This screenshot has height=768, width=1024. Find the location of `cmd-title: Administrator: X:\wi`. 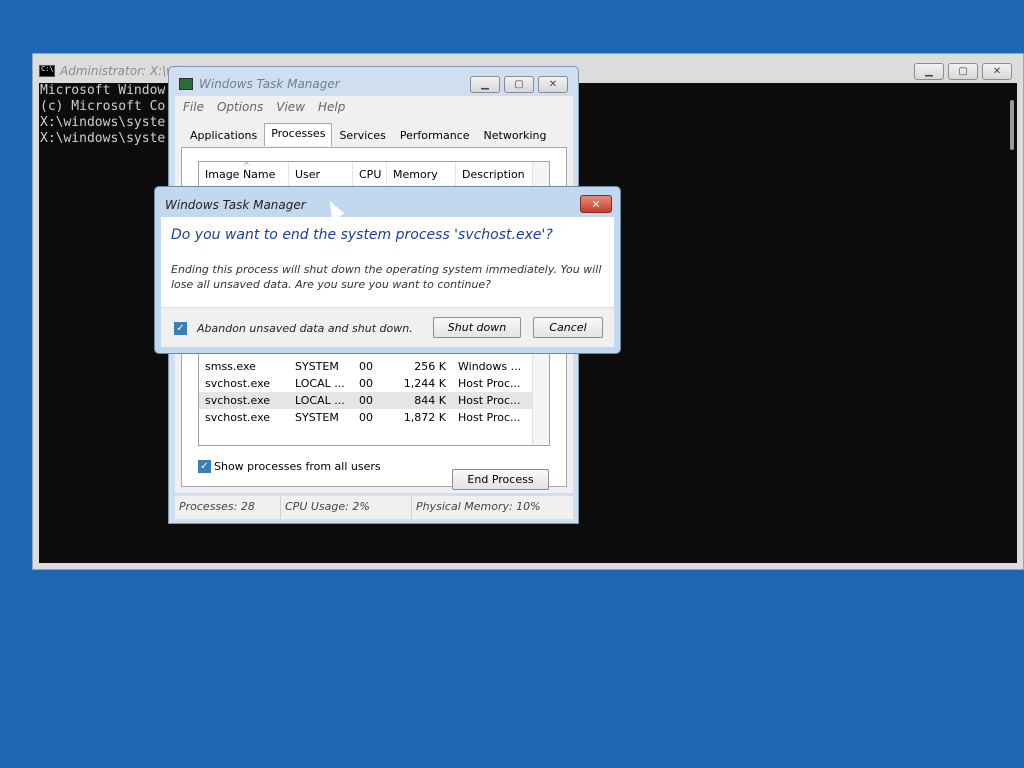

cmd-title: Administrator: X:\wi is located at coordinates (120, 71).